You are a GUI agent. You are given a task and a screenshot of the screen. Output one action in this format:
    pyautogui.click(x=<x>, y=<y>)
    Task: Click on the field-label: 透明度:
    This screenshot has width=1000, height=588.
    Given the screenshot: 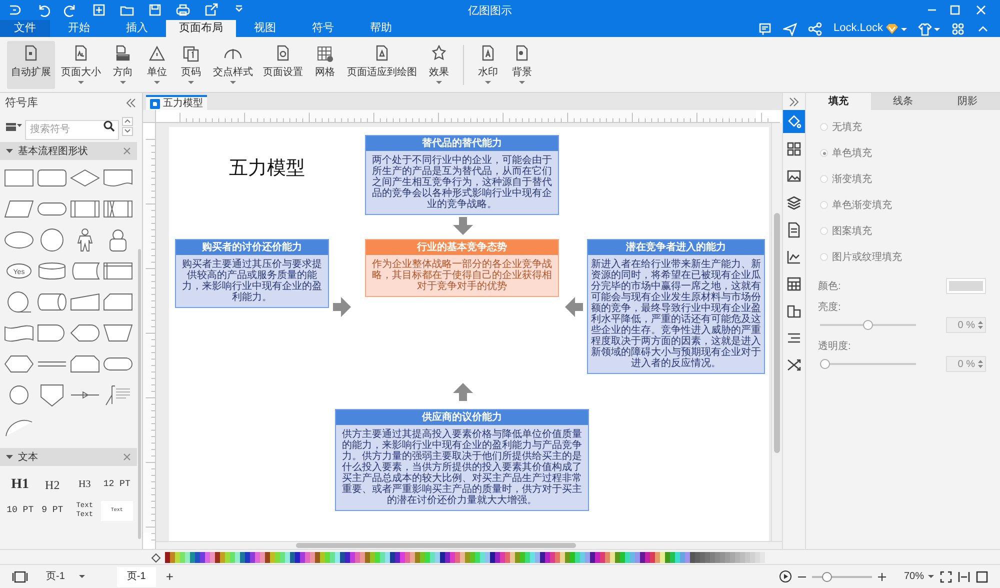 What is the action you would take?
    pyautogui.click(x=834, y=347)
    